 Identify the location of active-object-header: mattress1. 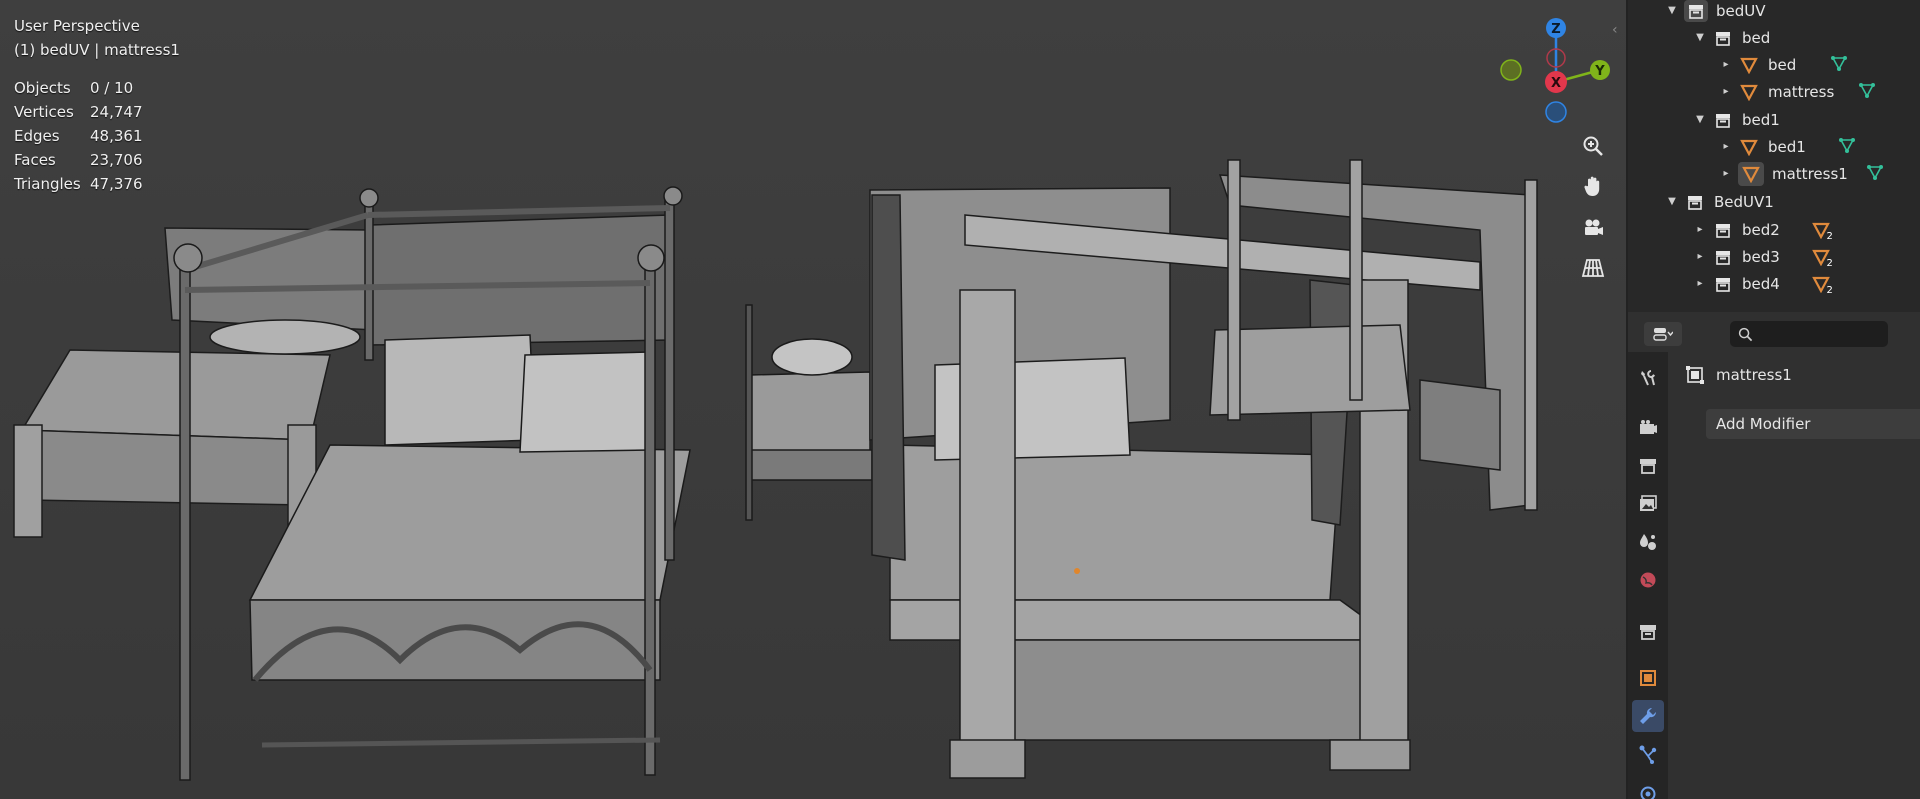
(1739, 375).